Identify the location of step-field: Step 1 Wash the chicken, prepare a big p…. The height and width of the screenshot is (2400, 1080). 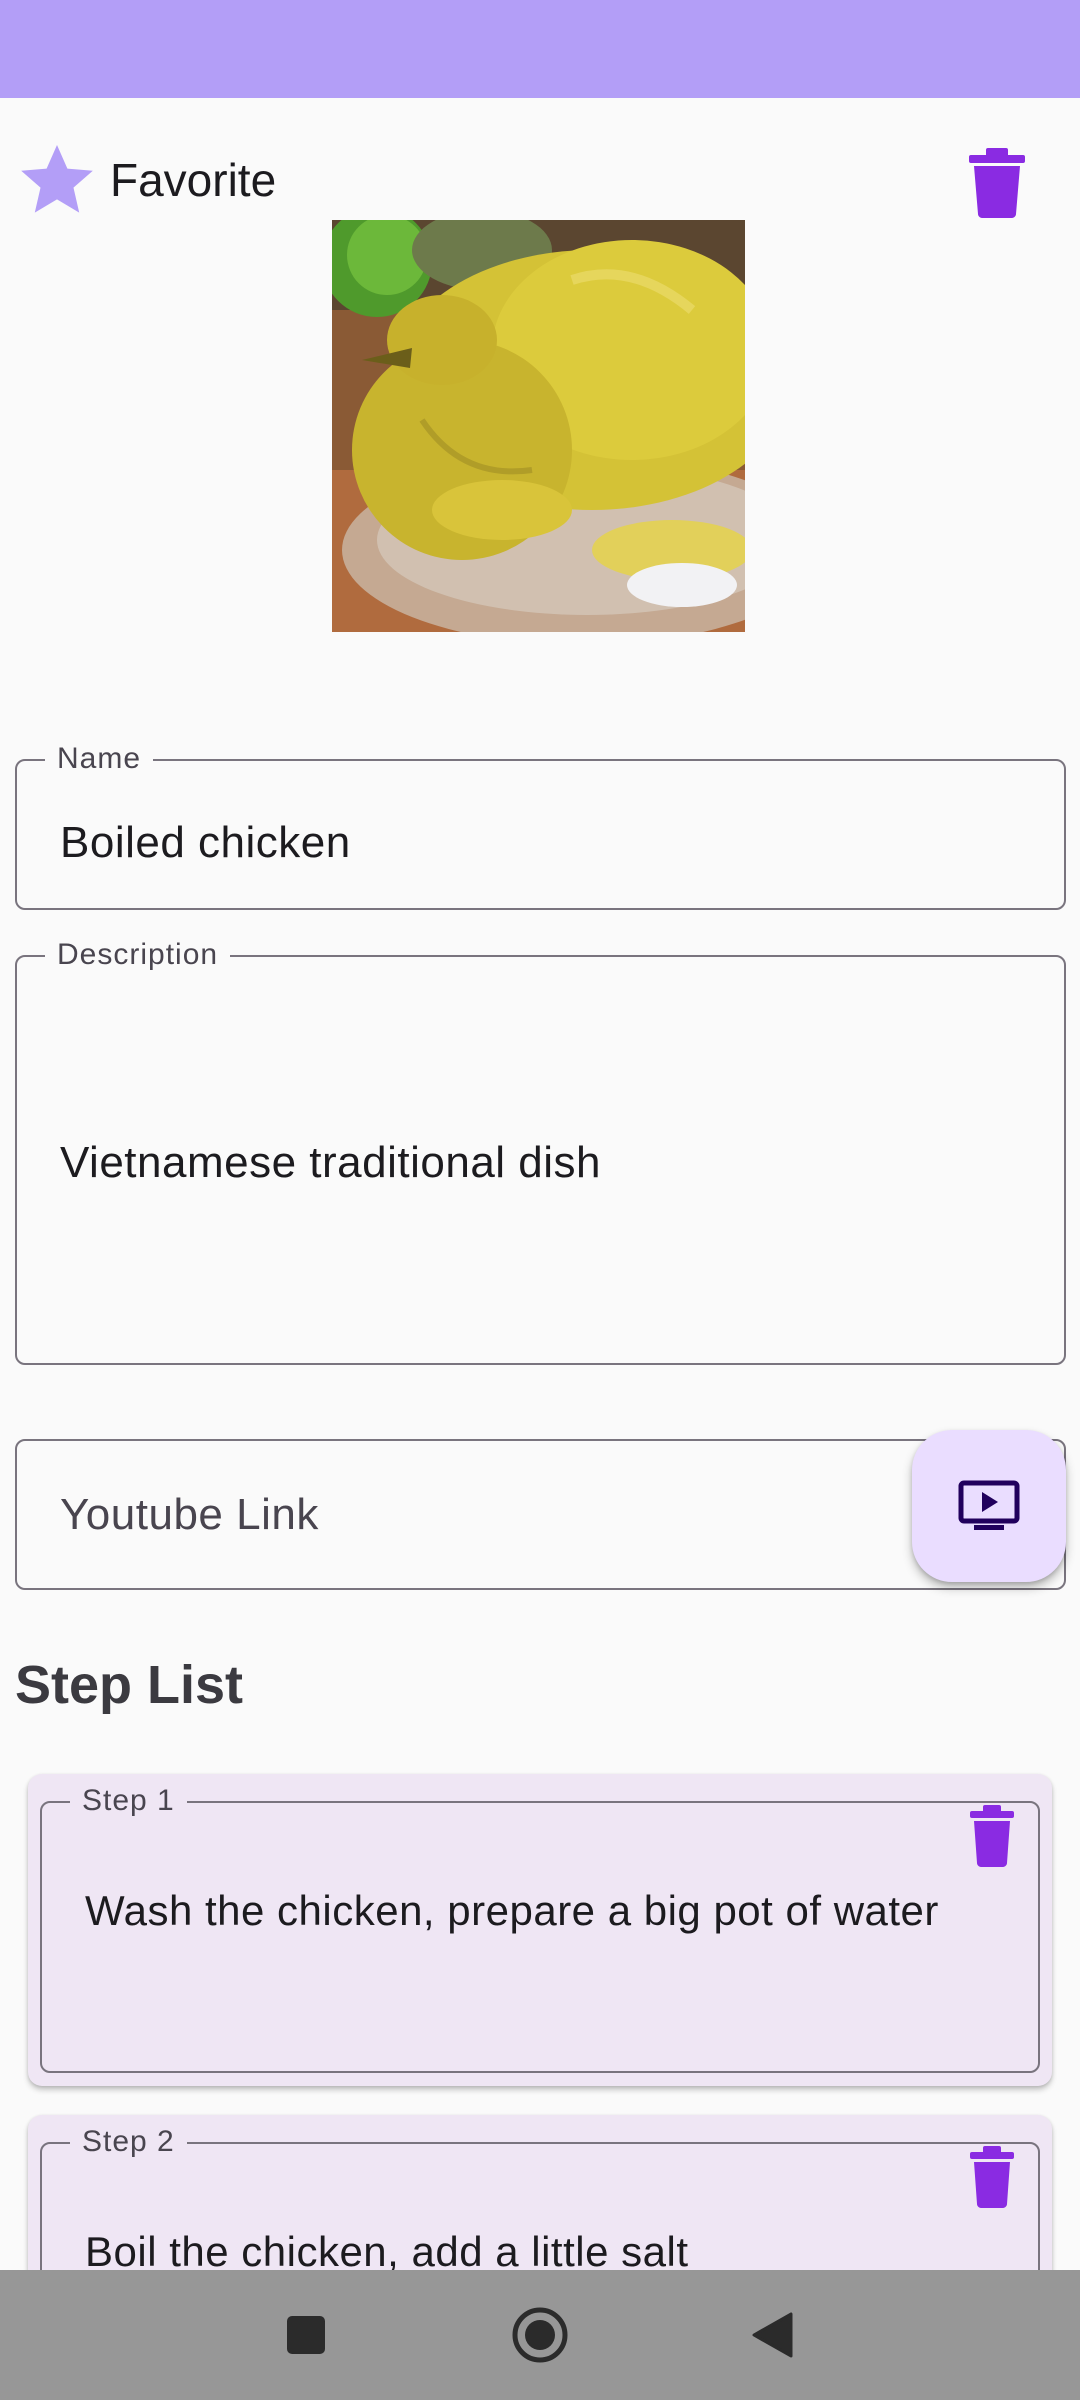
(540, 1927).